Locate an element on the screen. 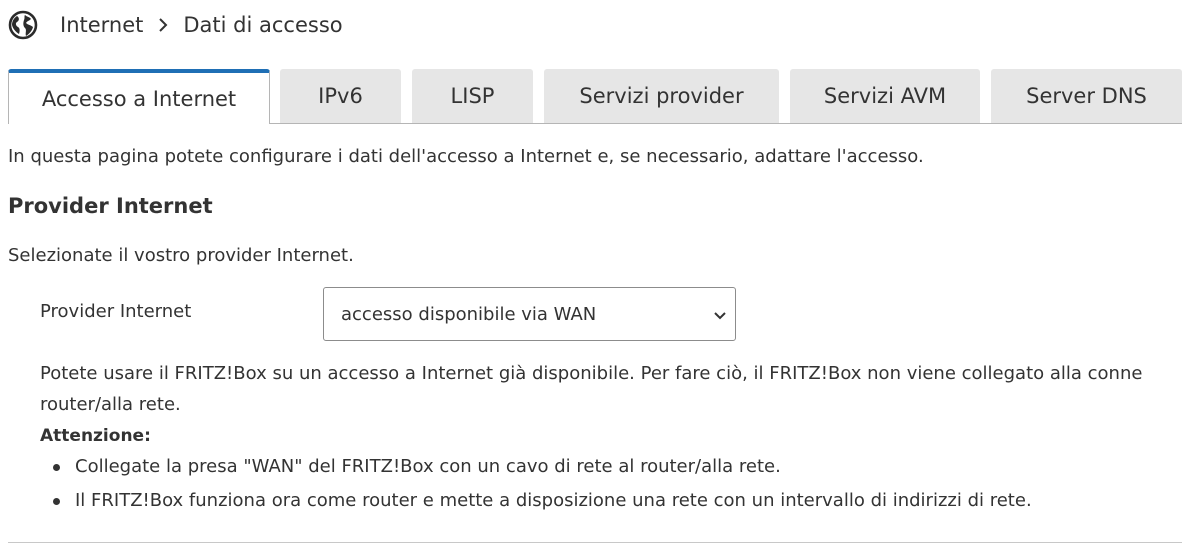 The width and height of the screenshot is (1182, 548). divider is located at coordinates (595, 542).